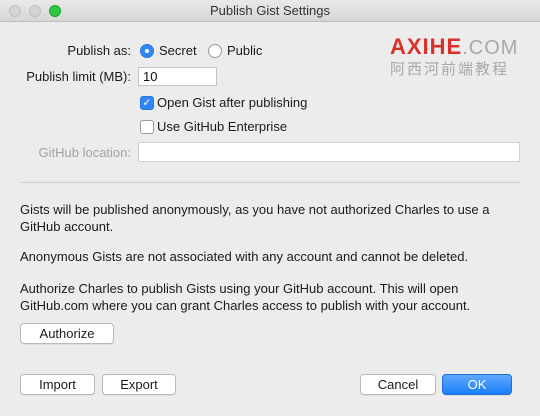 The width and height of the screenshot is (540, 416). I want to click on github-location-label: GitHub location:, so click(85, 152).